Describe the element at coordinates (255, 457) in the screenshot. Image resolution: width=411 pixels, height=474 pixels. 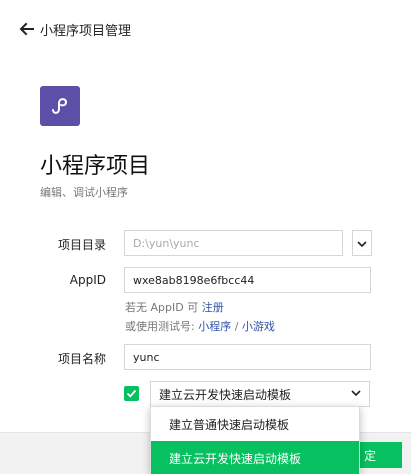
I see `template-option-cloud: 建立云开发快速启动模板` at that location.